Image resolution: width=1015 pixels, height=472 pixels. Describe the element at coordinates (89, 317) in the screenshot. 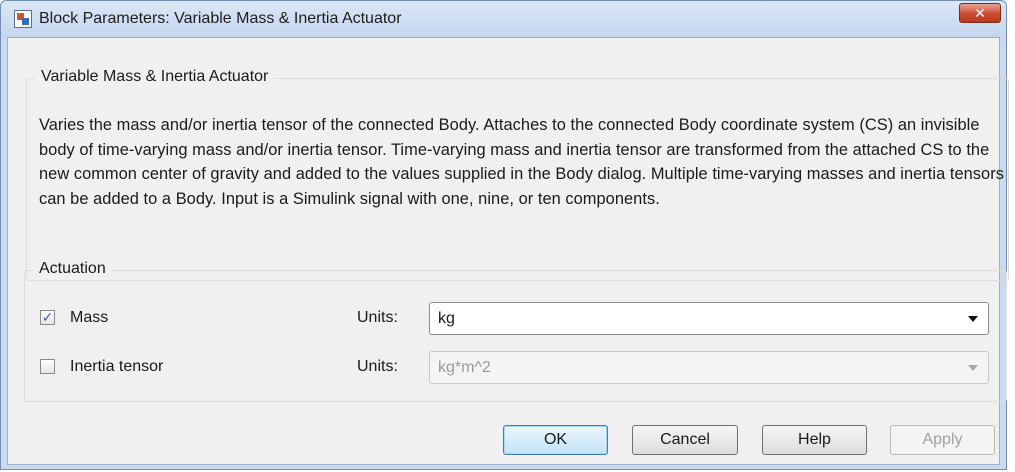

I see `mass-label: Mass` at that location.